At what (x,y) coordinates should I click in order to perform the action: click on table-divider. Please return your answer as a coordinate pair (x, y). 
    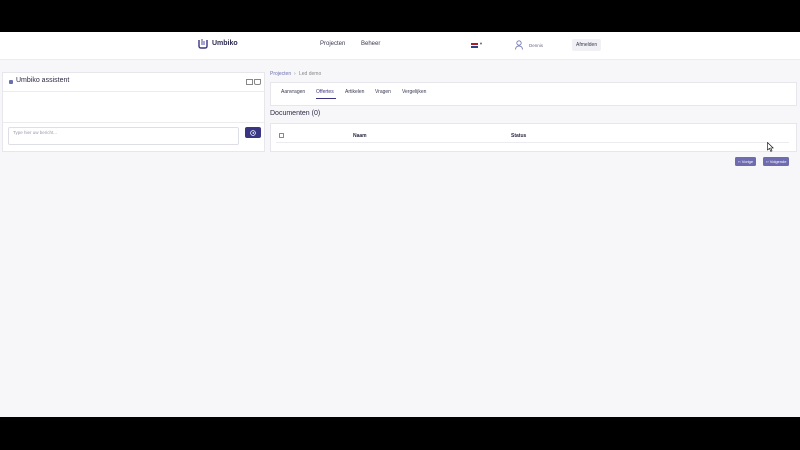
    Looking at the image, I should click on (532, 142).